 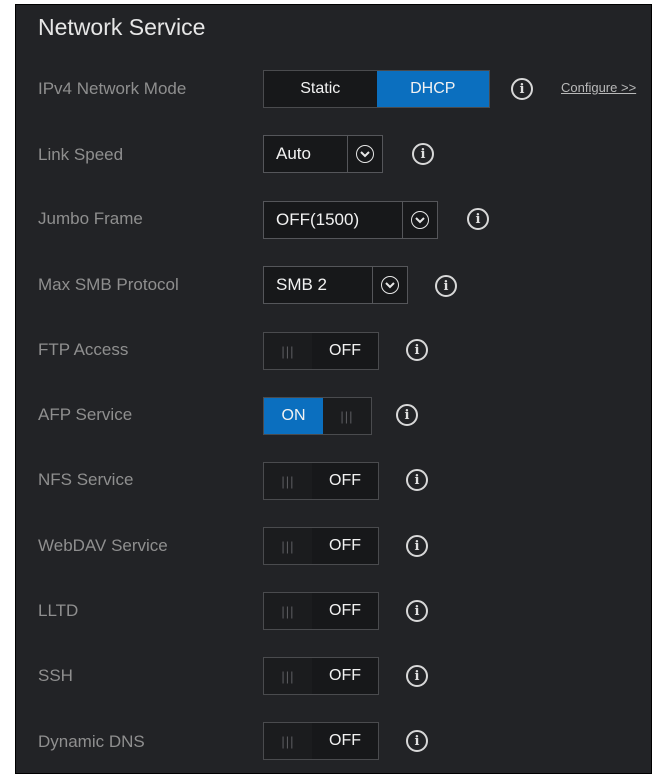 I want to click on link-speed-value: Auto, so click(x=293, y=153).